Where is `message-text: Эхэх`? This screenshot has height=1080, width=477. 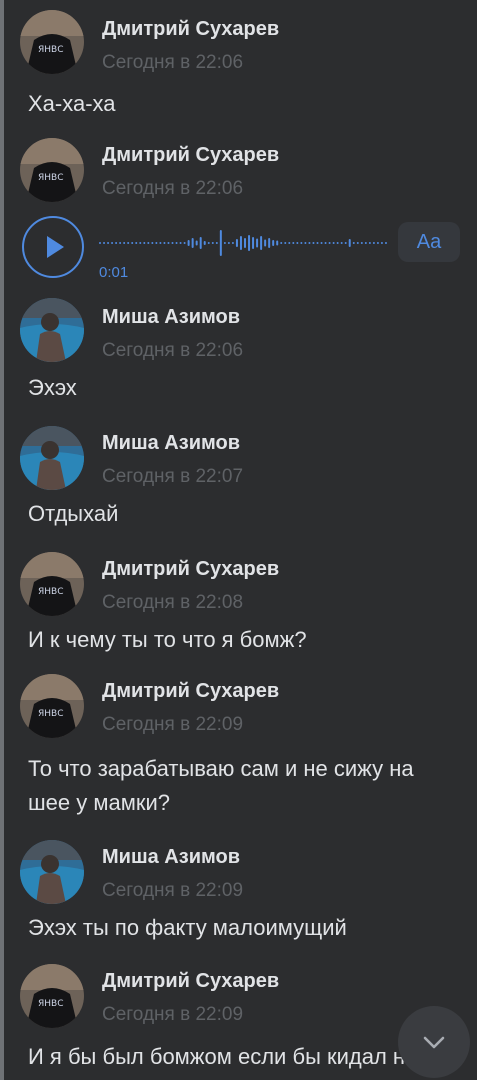 message-text: Эхэх is located at coordinates (52, 387).